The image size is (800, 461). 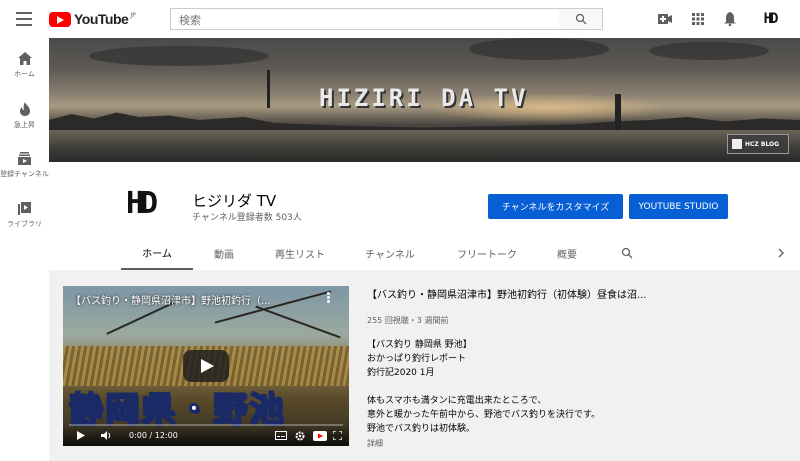 What do you see at coordinates (142, 203) in the screenshot?
I see `channel-avatar: HD` at bounding box center [142, 203].